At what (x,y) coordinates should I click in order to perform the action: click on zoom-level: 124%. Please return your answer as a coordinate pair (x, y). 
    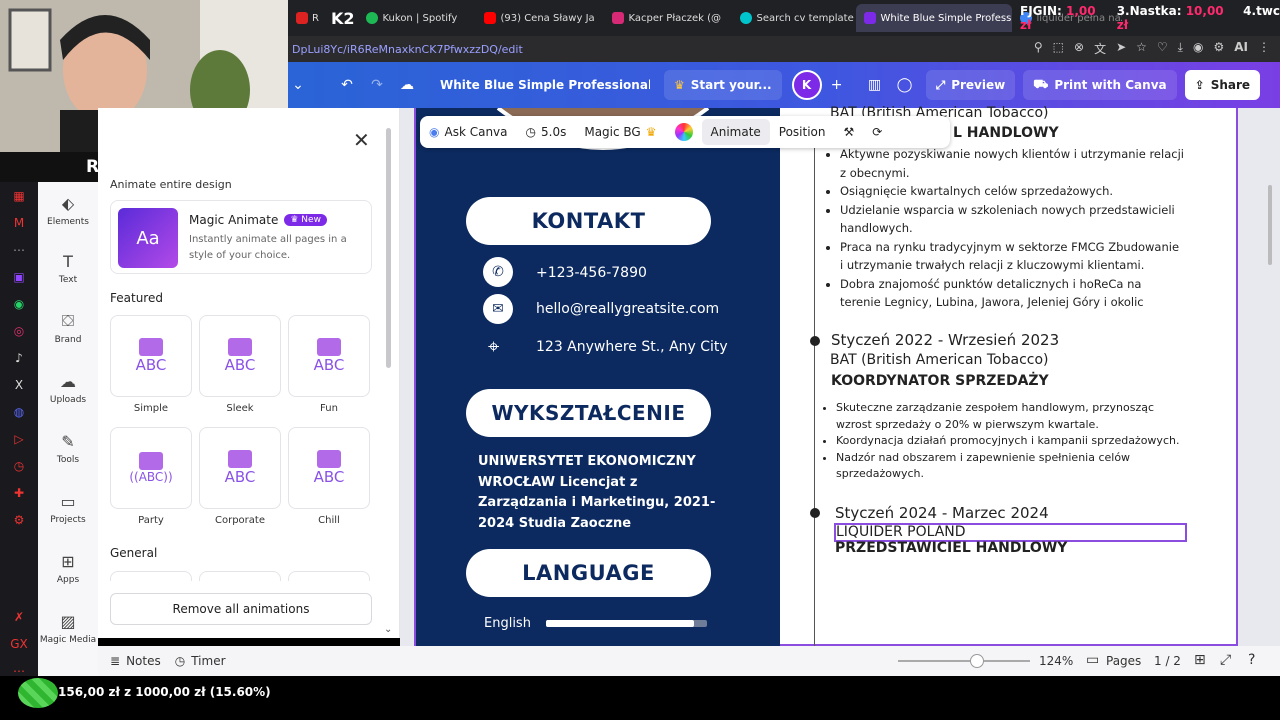
    Looking at the image, I should click on (1056, 661).